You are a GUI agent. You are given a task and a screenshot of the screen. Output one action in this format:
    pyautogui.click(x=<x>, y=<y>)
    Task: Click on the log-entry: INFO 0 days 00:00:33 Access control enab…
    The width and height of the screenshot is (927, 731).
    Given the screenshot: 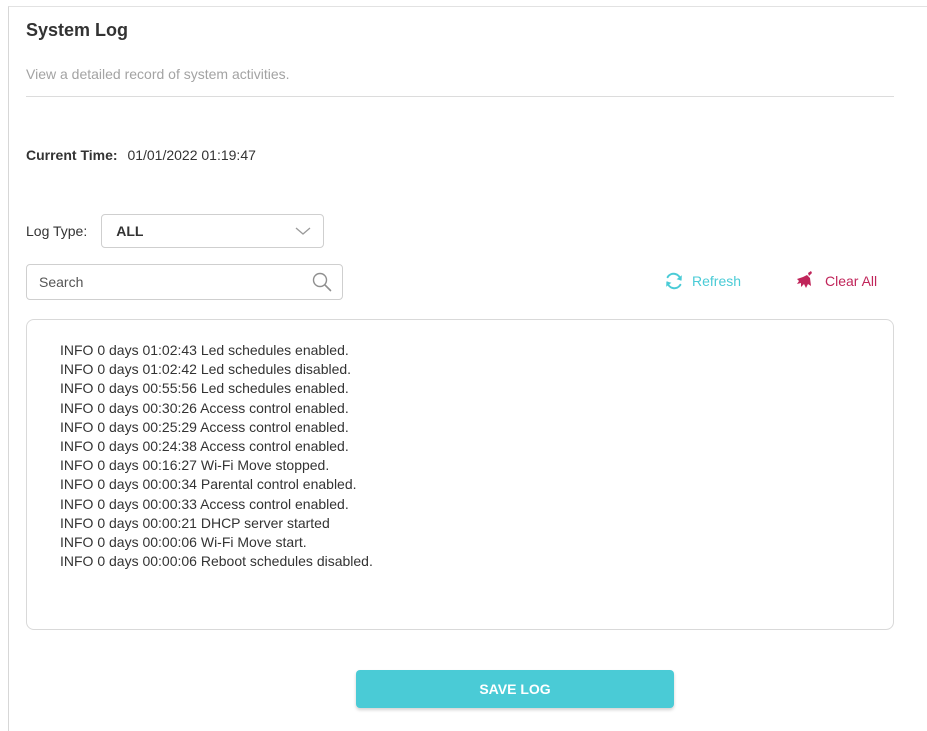 What is the action you would take?
    pyautogui.click(x=204, y=503)
    